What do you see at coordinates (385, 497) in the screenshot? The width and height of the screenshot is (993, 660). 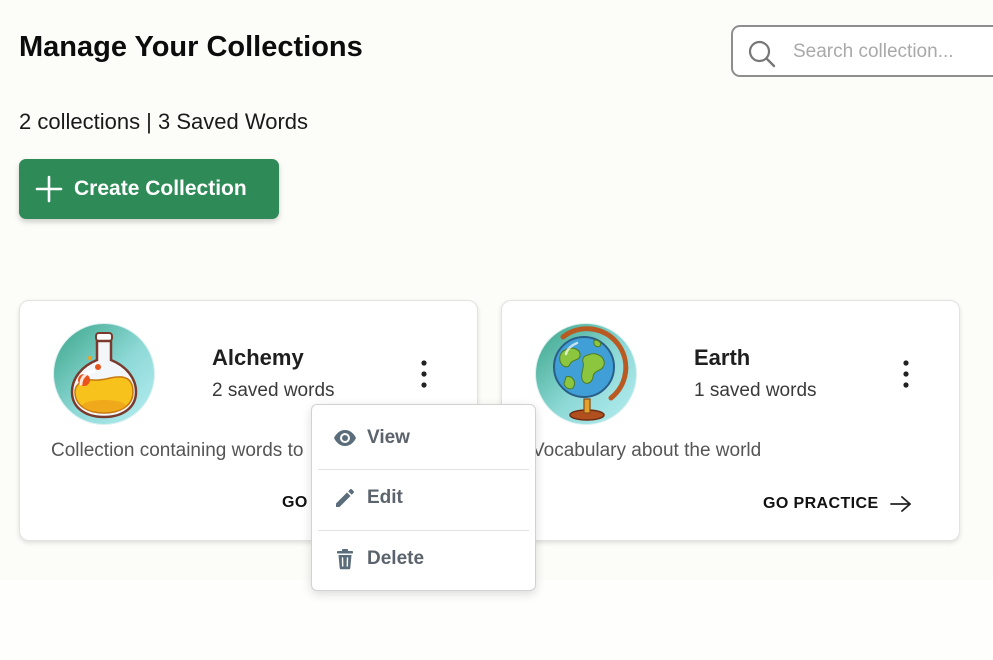 I see `menu-item-label: Edit` at bounding box center [385, 497].